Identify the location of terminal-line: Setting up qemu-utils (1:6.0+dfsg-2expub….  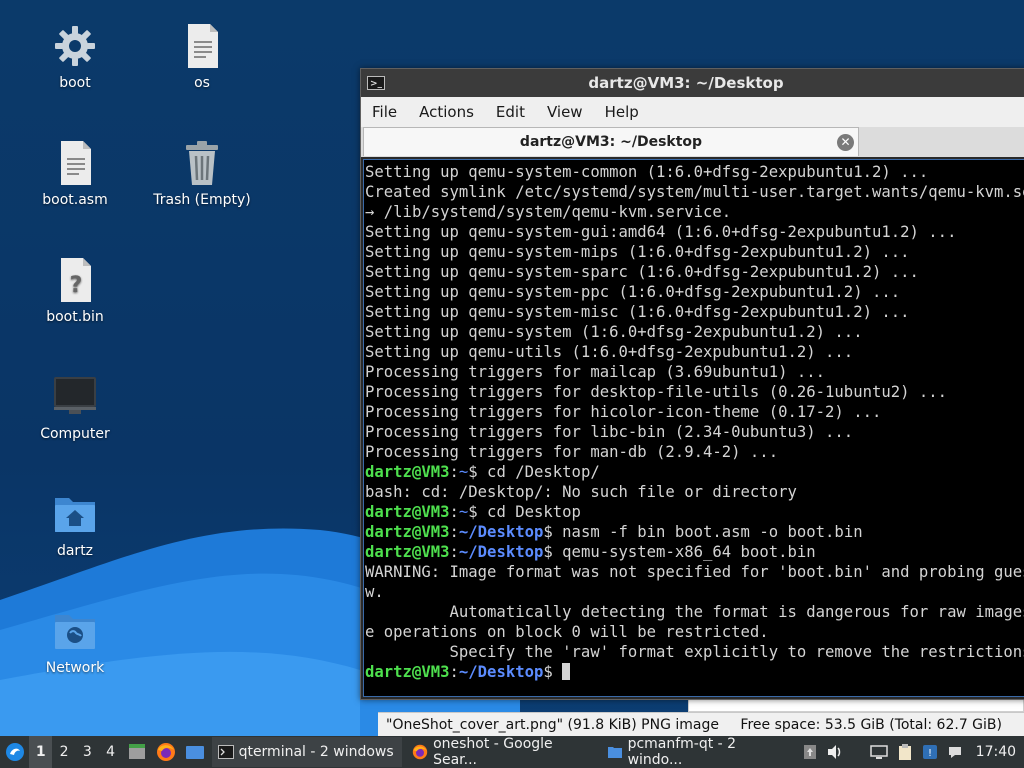
(609, 352).